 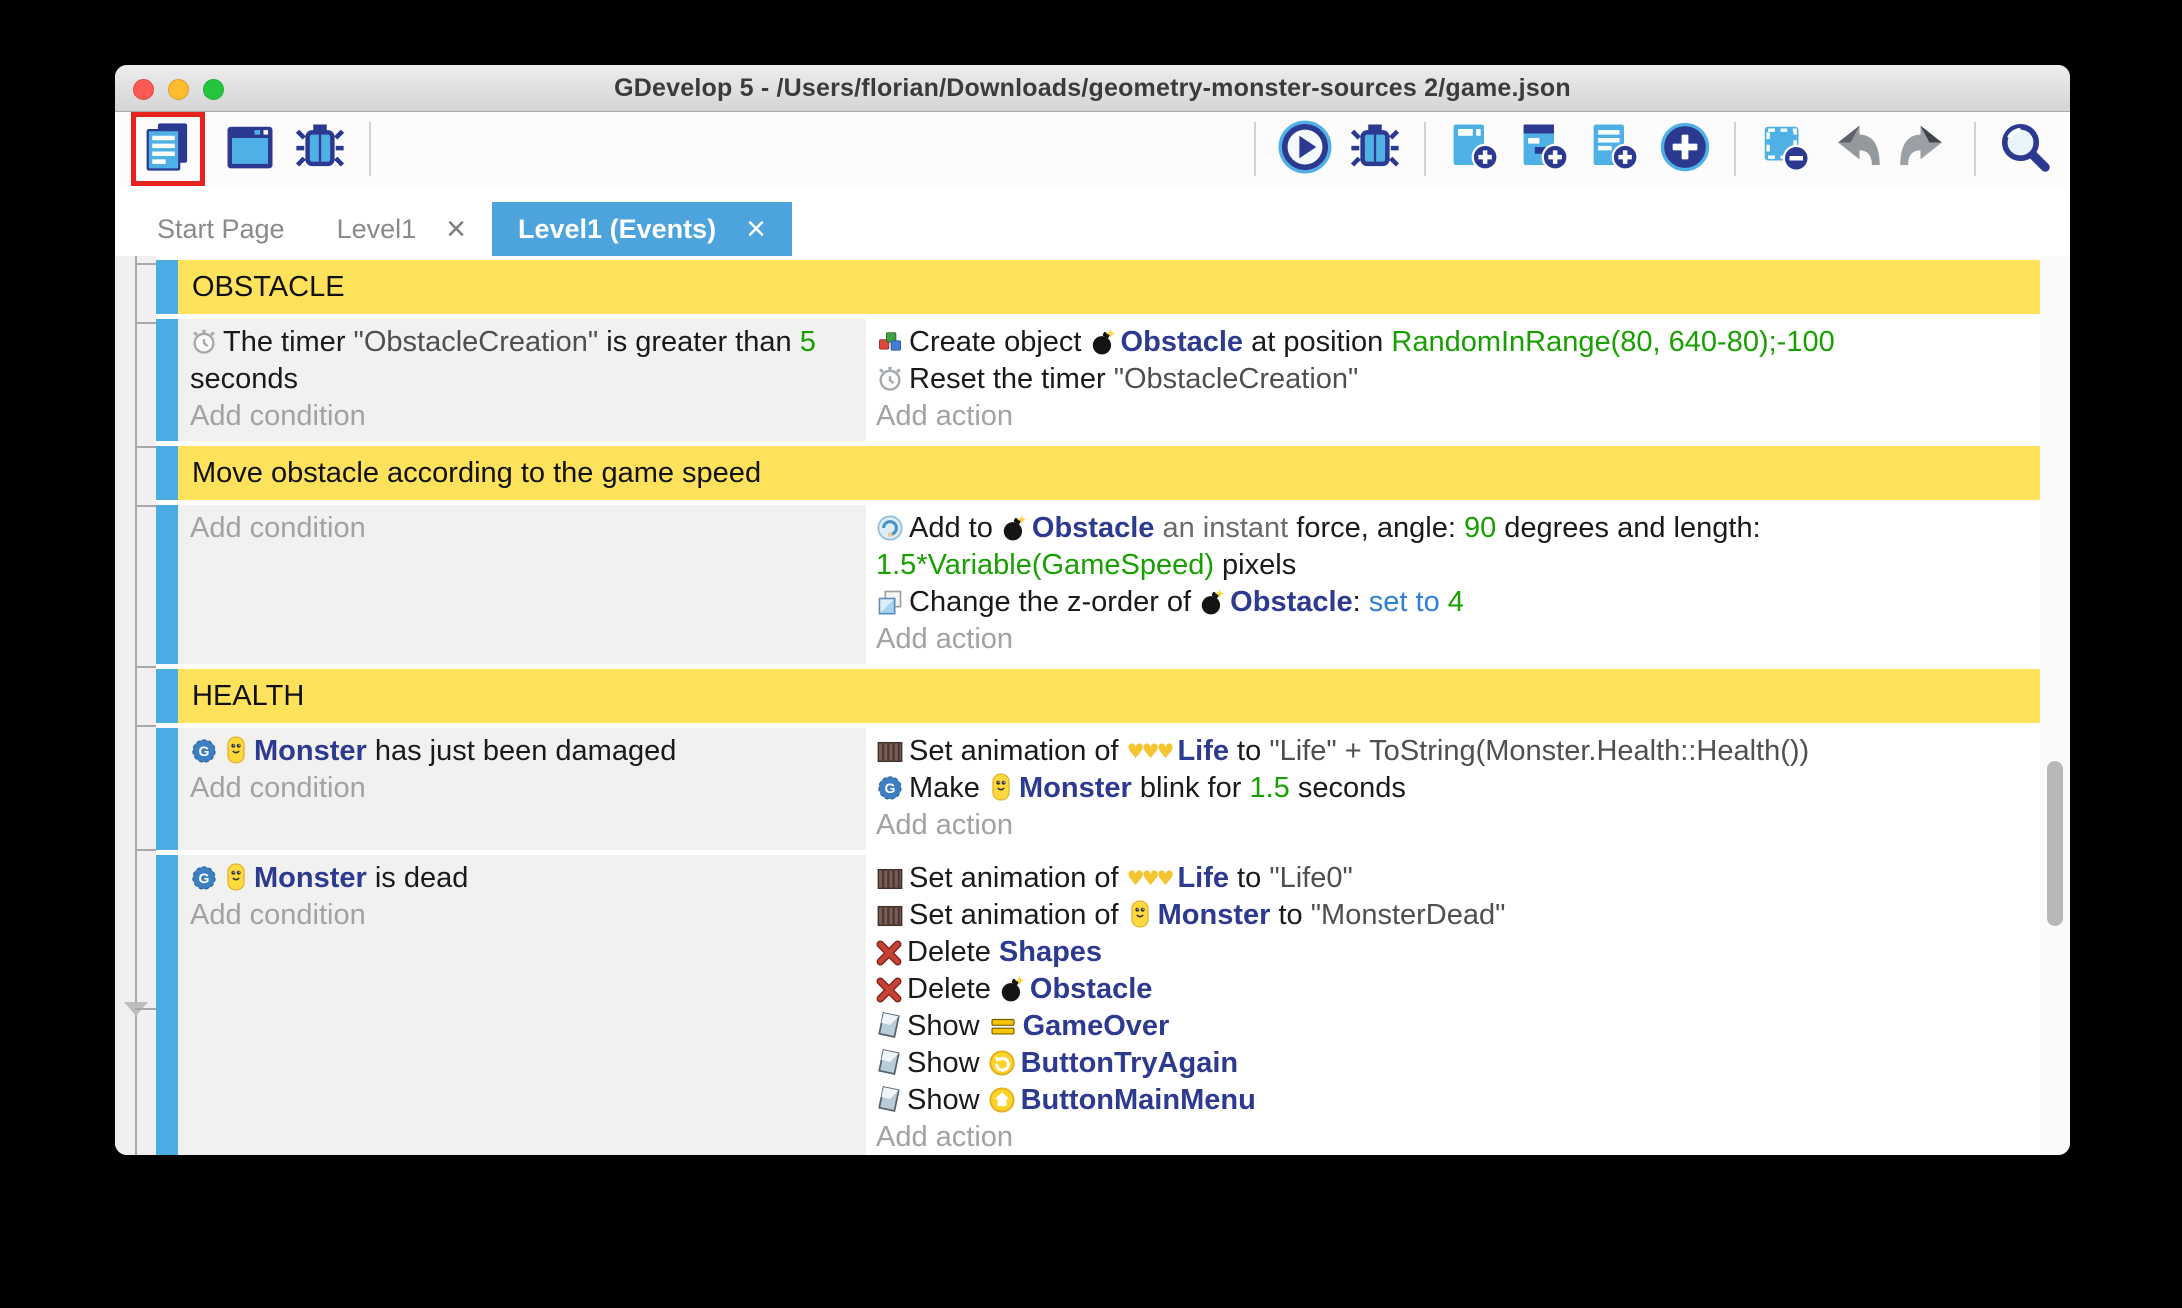 I want to click on add-subevent-icon, so click(x=1545, y=149).